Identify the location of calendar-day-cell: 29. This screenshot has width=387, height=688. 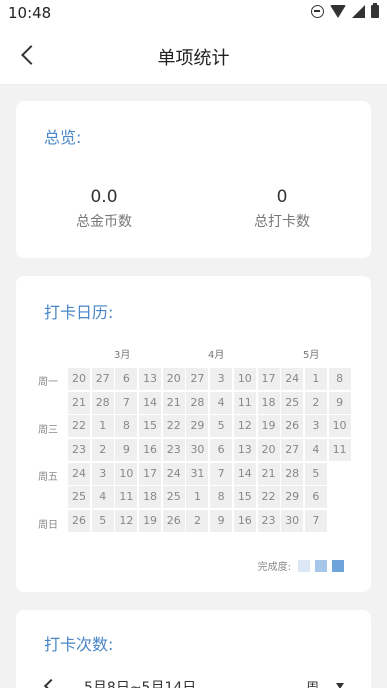
(292, 497).